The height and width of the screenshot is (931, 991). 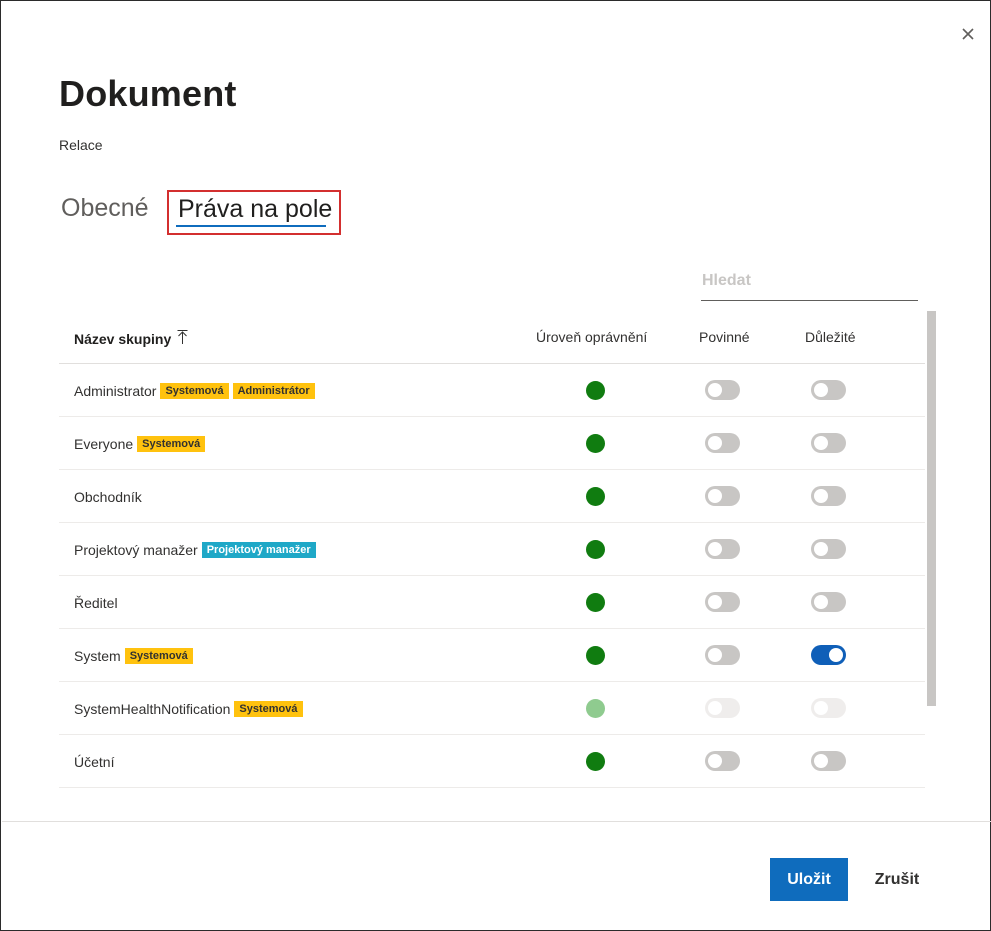 I want to click on table-row: Everyone Systemová, so click(x=492, y=443).